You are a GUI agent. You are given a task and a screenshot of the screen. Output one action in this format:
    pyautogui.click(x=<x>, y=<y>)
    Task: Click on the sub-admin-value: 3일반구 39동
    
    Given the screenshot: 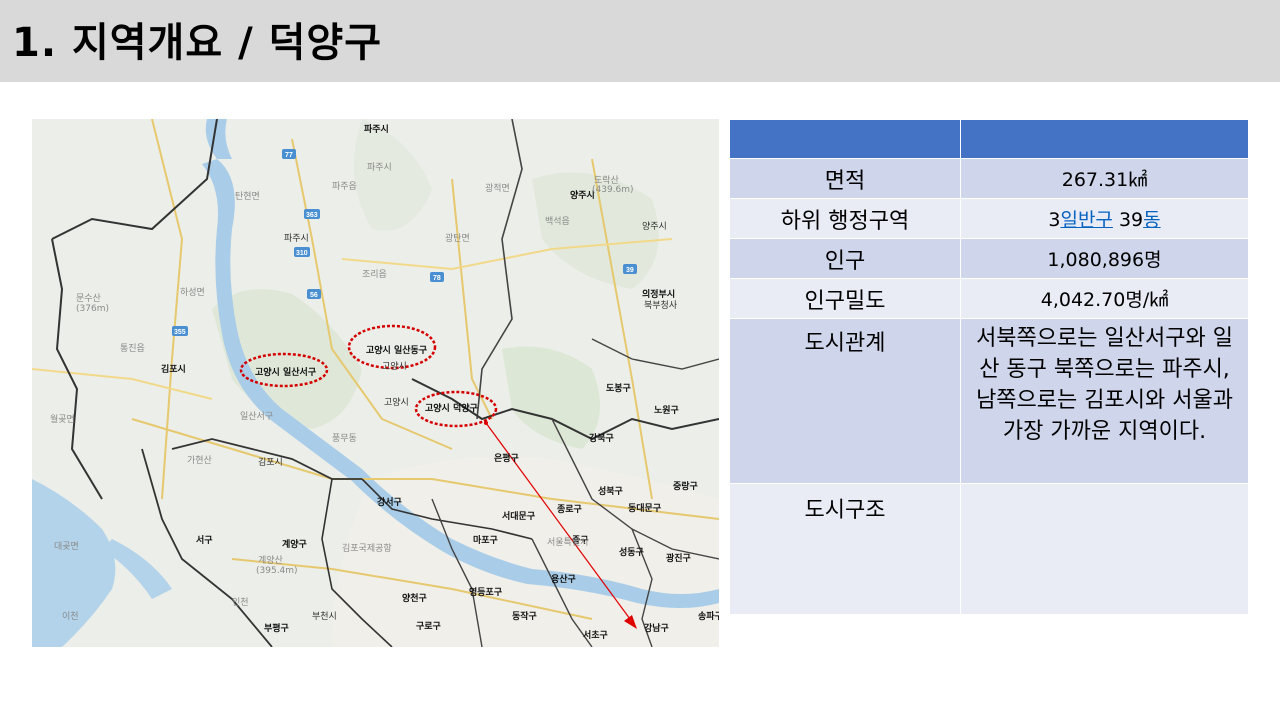 What is the action you would take?
    pyautogui.click(x=1104, y=218)
    